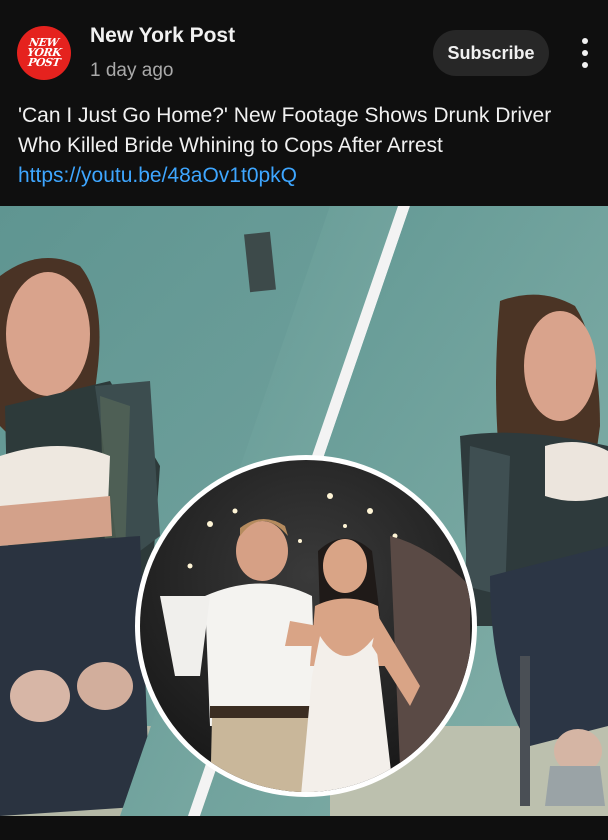 Image resolution: width=608 pixels, height=840 pixels. What do you see at coordinates (132, 70) in the screenshot?
I see `post-timestamp: 1 day ago` at bounding box center [132, 70].